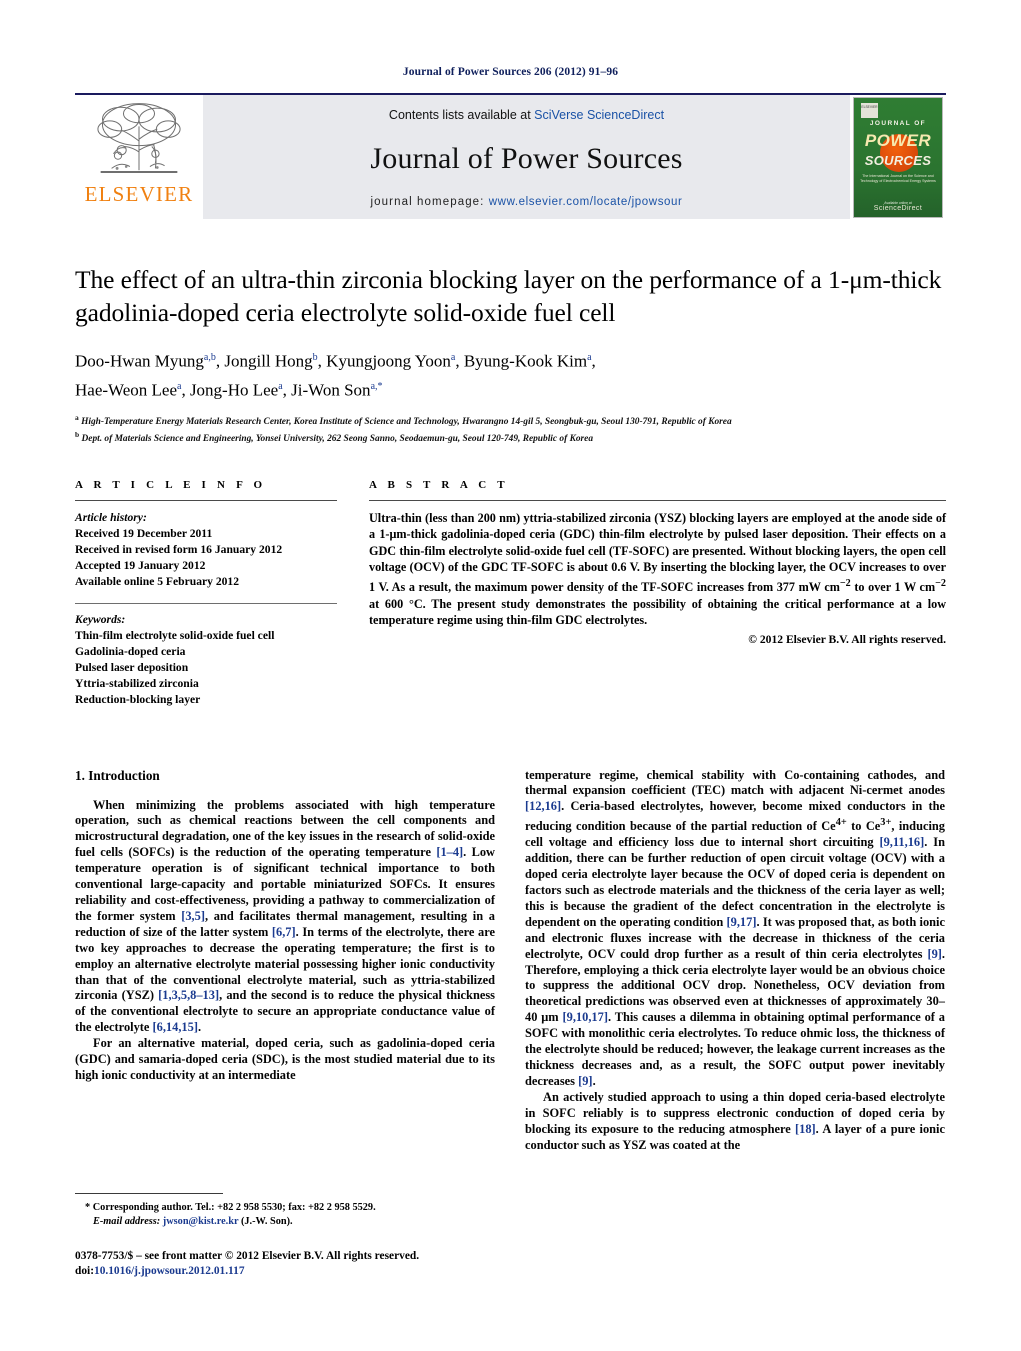 Image resolution: width=1021 pixels, height=1351 pixels. Describe the element at coordinates (330, 389) in the screenshot. I see `author-name: Ji-Won Son` at that location.